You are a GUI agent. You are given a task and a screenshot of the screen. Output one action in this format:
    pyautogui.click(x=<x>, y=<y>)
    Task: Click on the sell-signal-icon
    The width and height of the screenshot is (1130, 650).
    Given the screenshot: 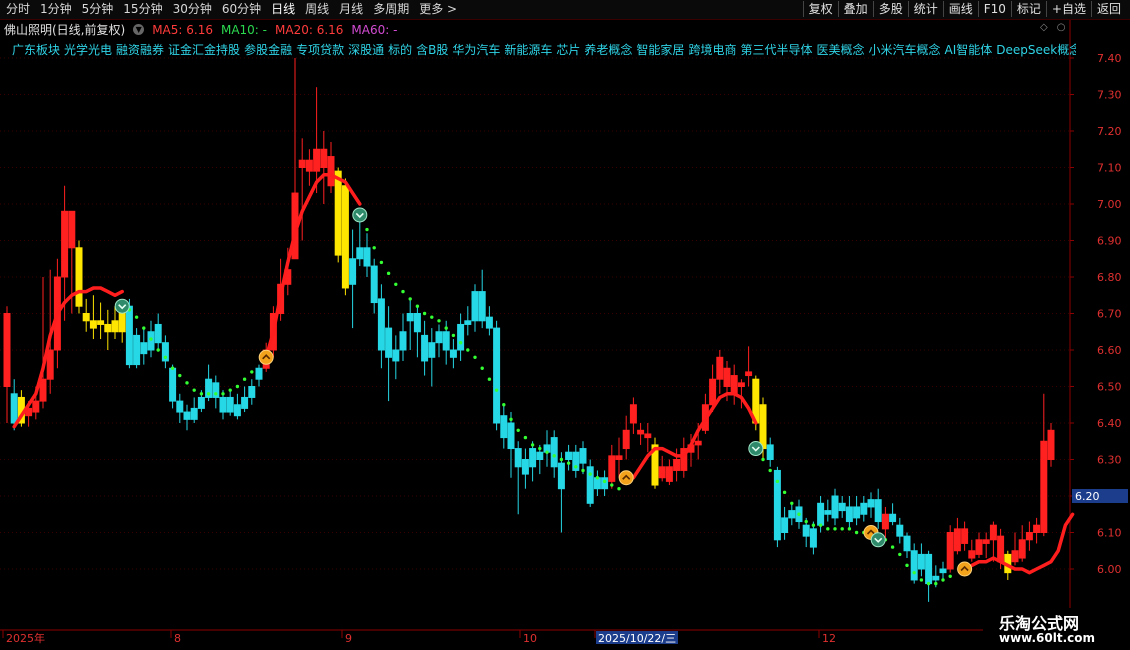 What is the action you would take?
    pyautogui.click(x=878, y=540)
    